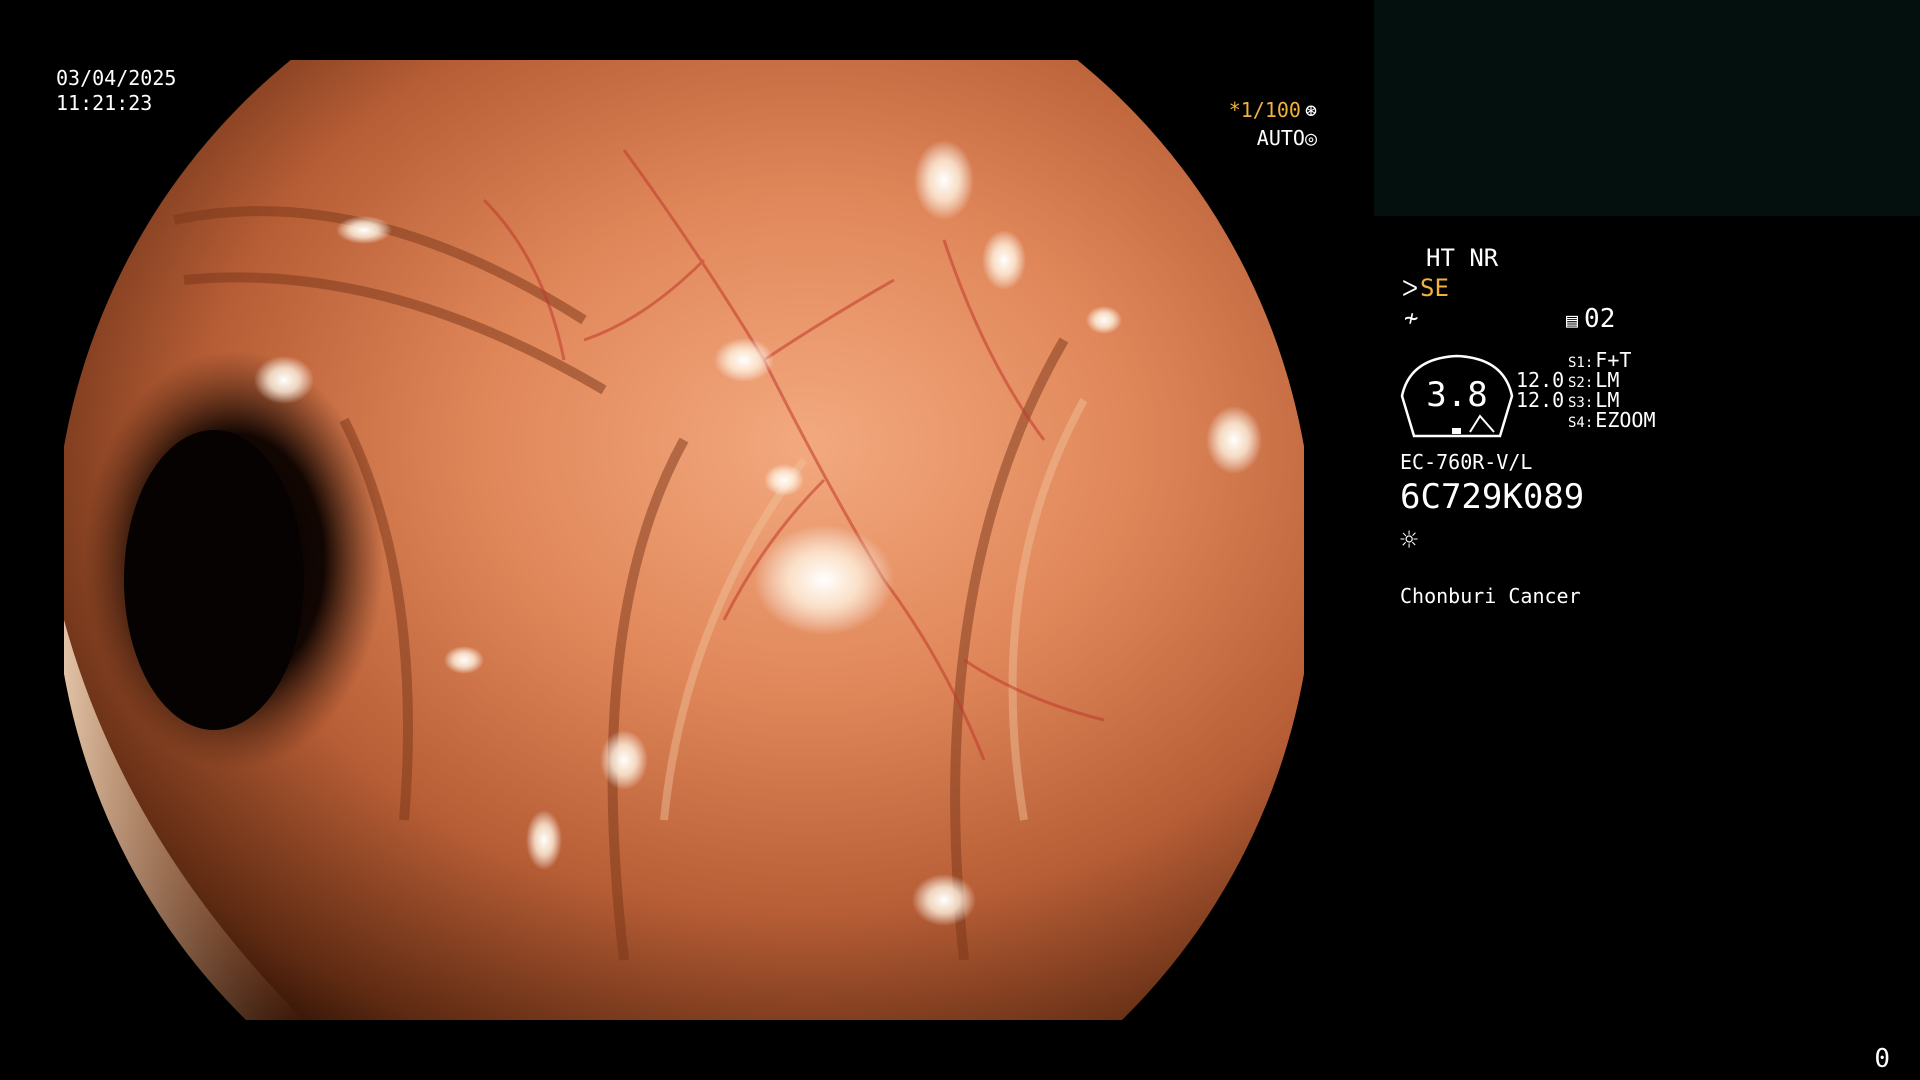 Image resolution: width=1920 pixels, height=1080 pixels. I want to click on page-indicator: ▤ 02, so click(1590, 319).